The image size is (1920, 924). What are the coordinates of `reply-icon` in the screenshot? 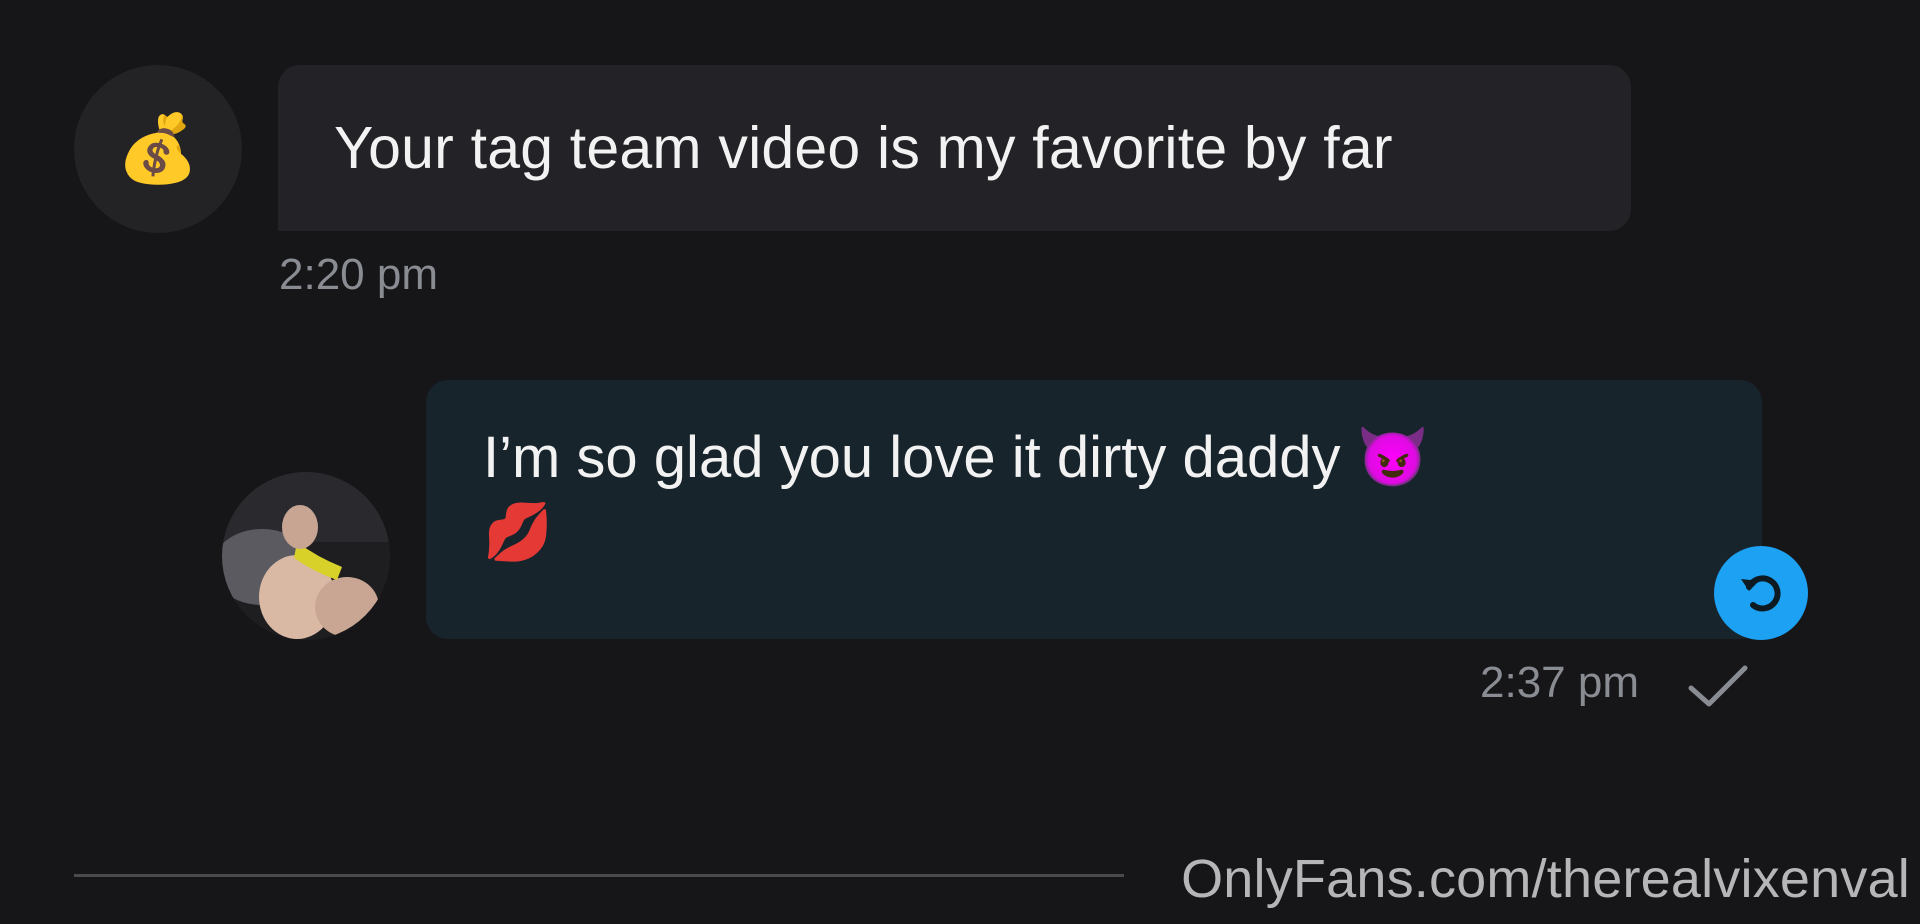 It's located at (1761, 593).